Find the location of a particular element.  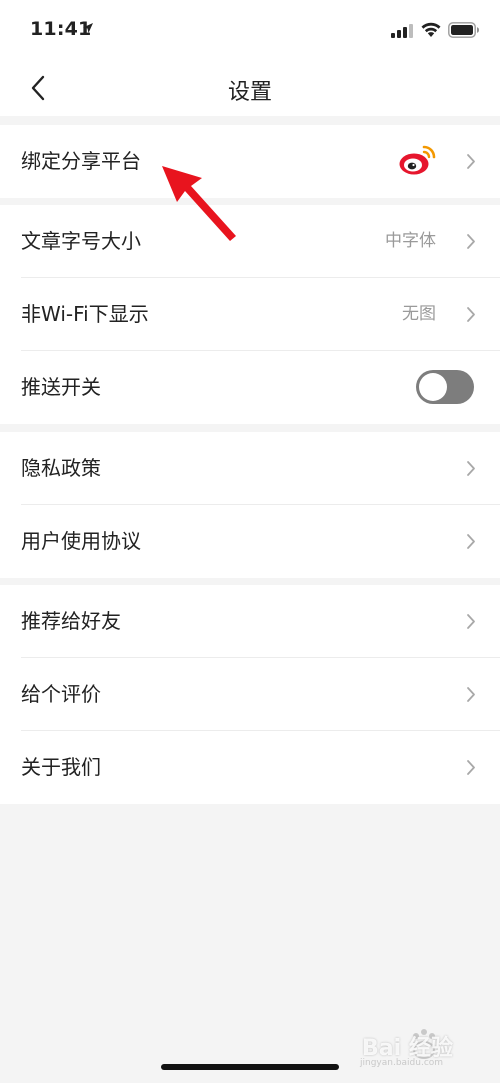

row-non-wifi-display: 非Wi-Fi下显示 无图 is located at coordinates (250, 314).